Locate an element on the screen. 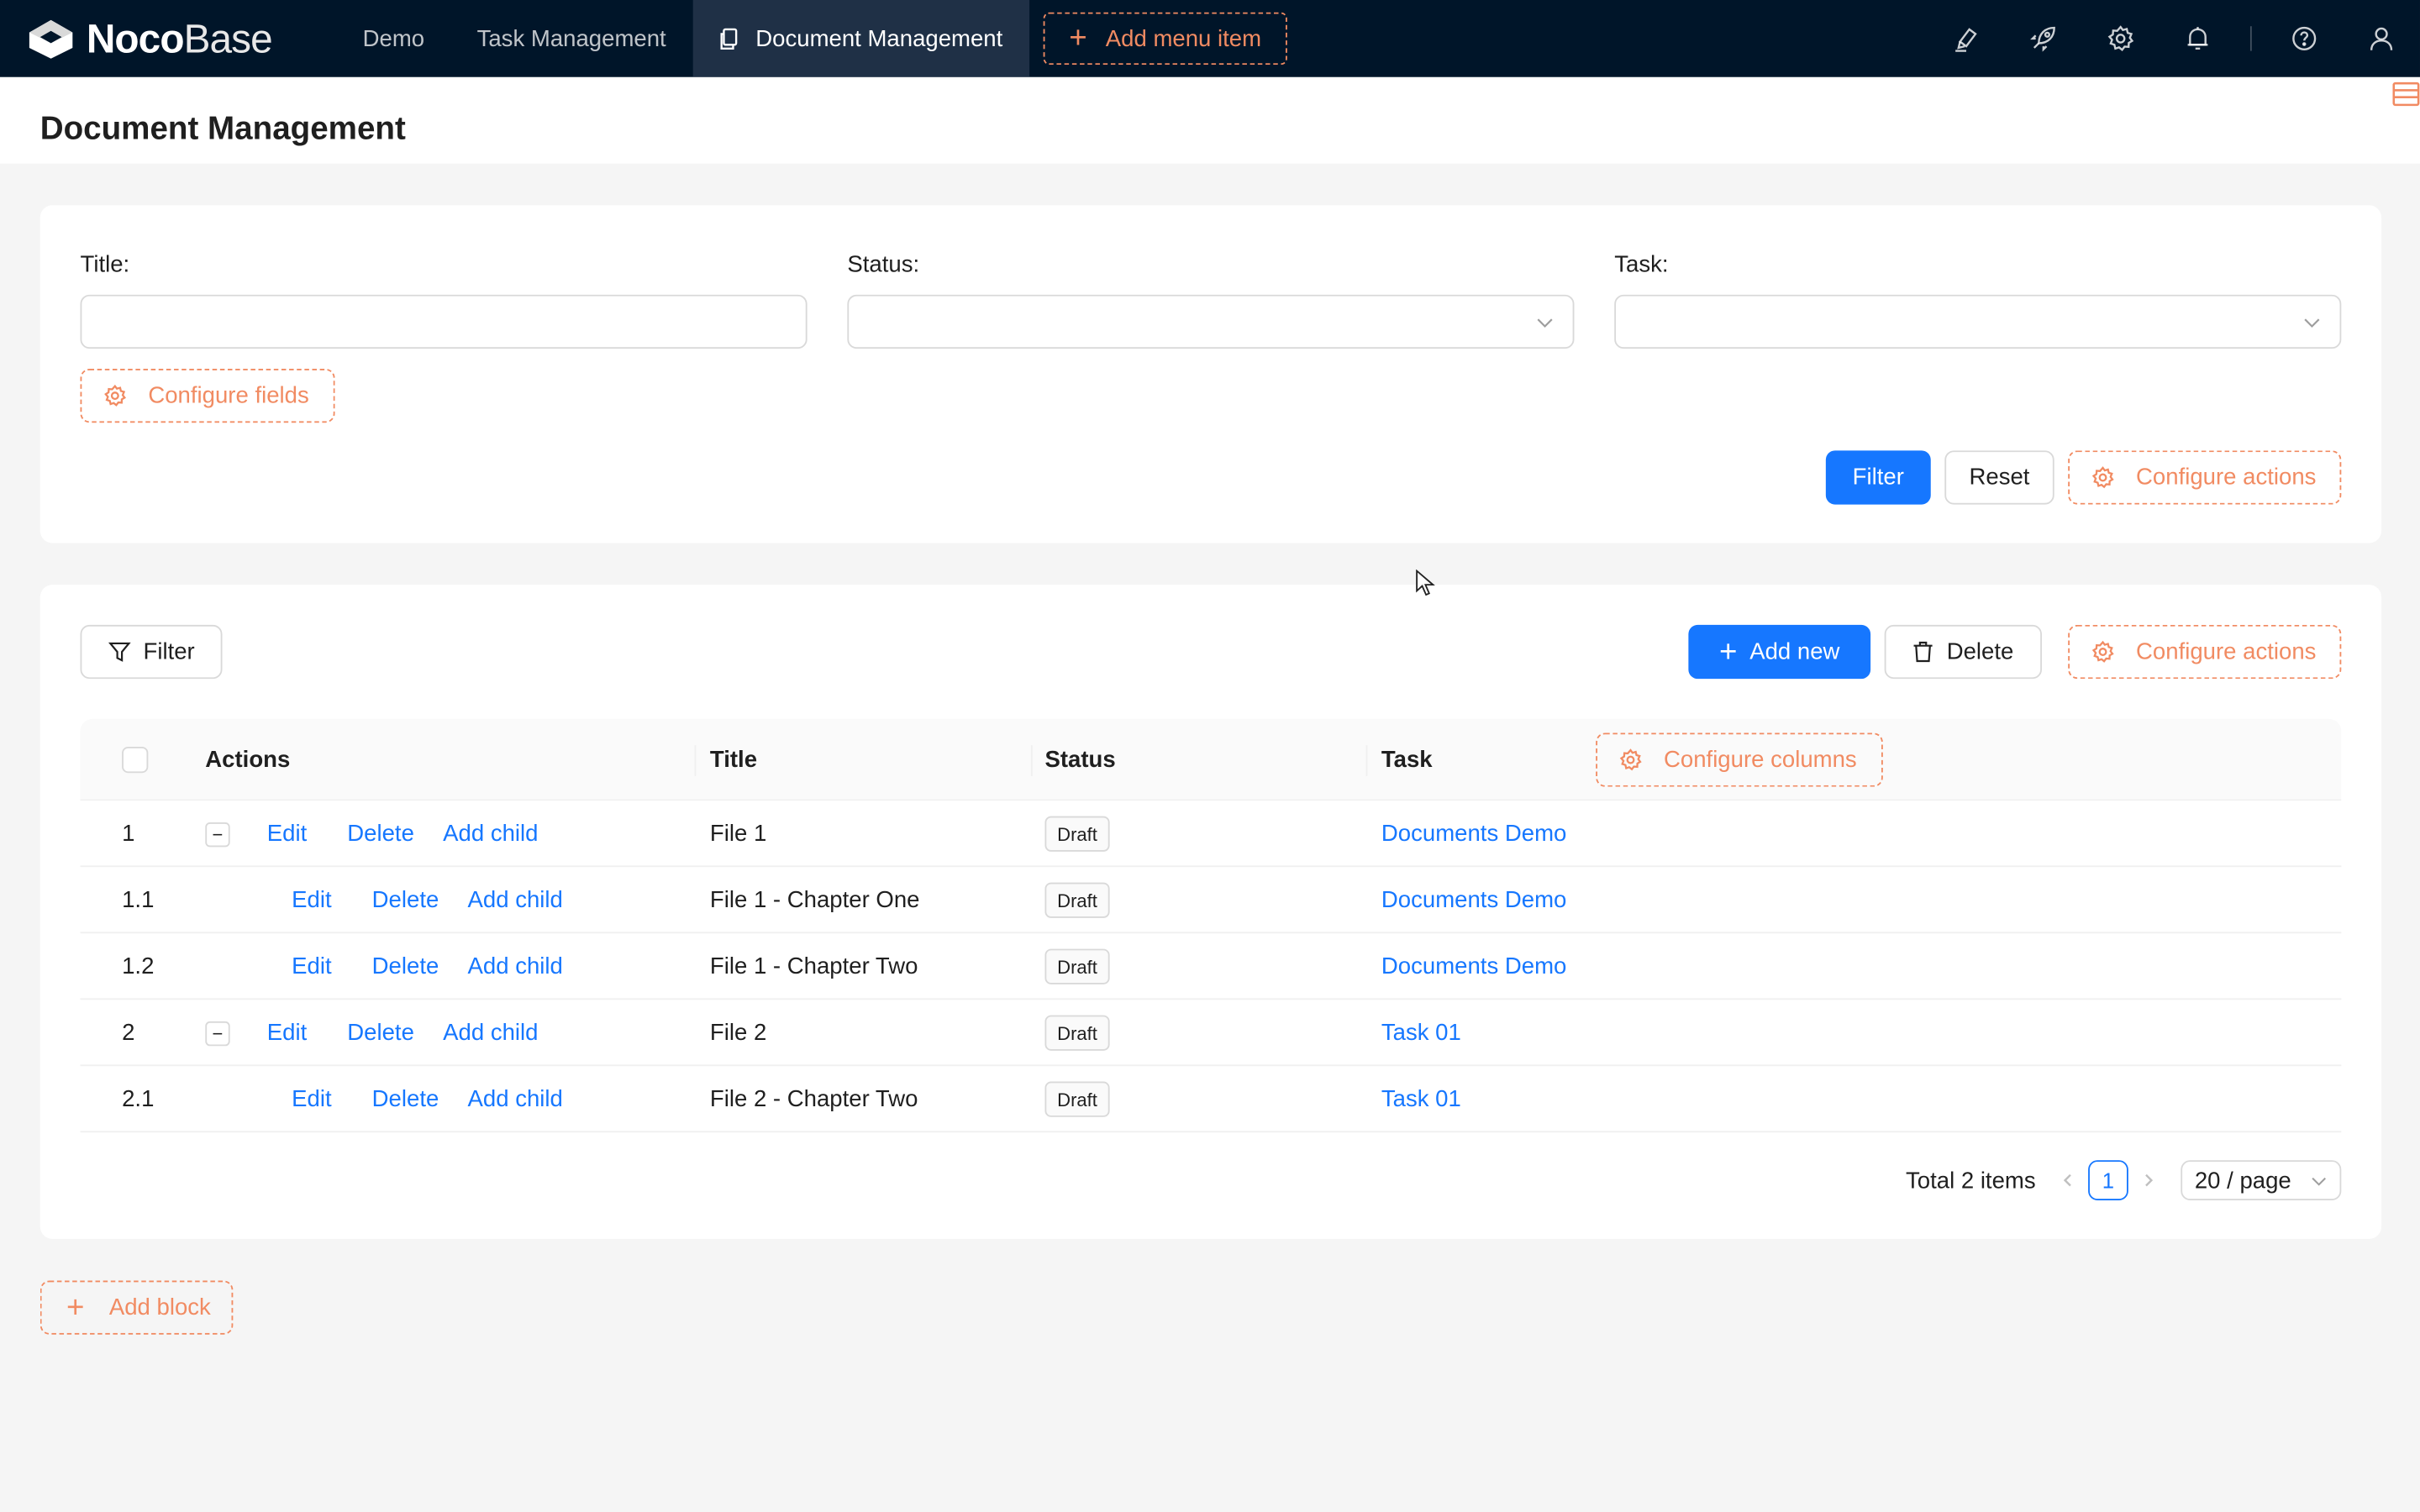  column-header-task: Task is located at coordinates (1407, 760).